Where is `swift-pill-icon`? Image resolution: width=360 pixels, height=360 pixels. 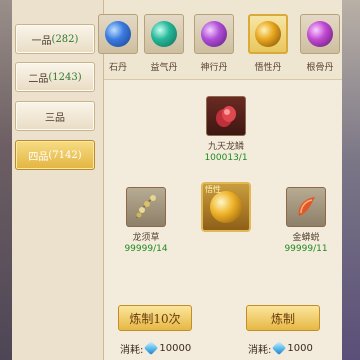
swift-pill-icon is located at coordinates (214, 34).